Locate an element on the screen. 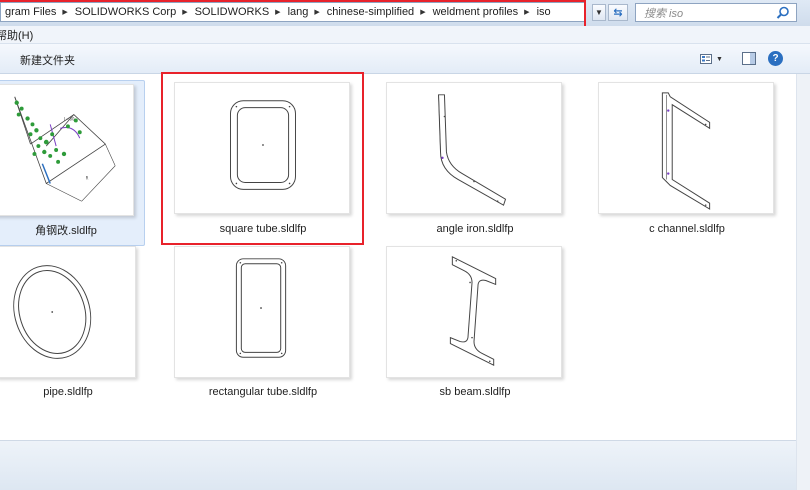  help-icon: ? is located at coordinates (775, 58).